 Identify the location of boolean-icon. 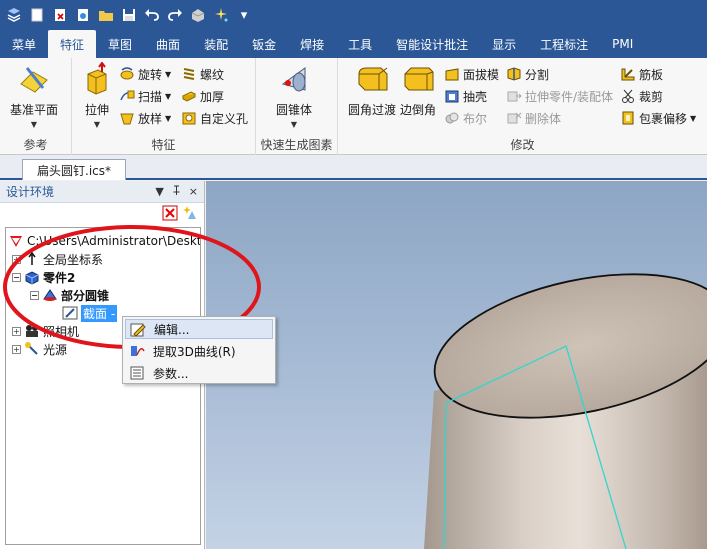
(452, 118).